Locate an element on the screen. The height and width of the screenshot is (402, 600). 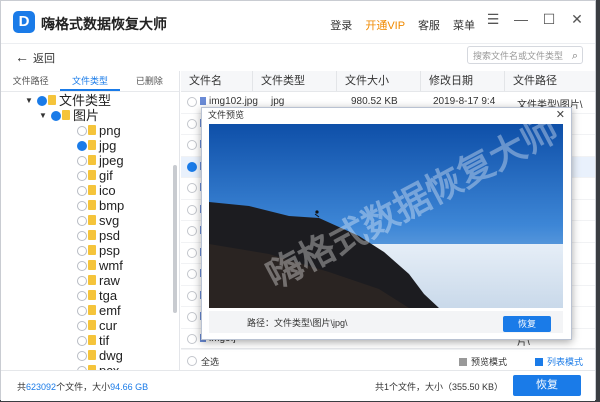
row-date: 2019-8-17 9:4 is located at coordinates (464, 101).